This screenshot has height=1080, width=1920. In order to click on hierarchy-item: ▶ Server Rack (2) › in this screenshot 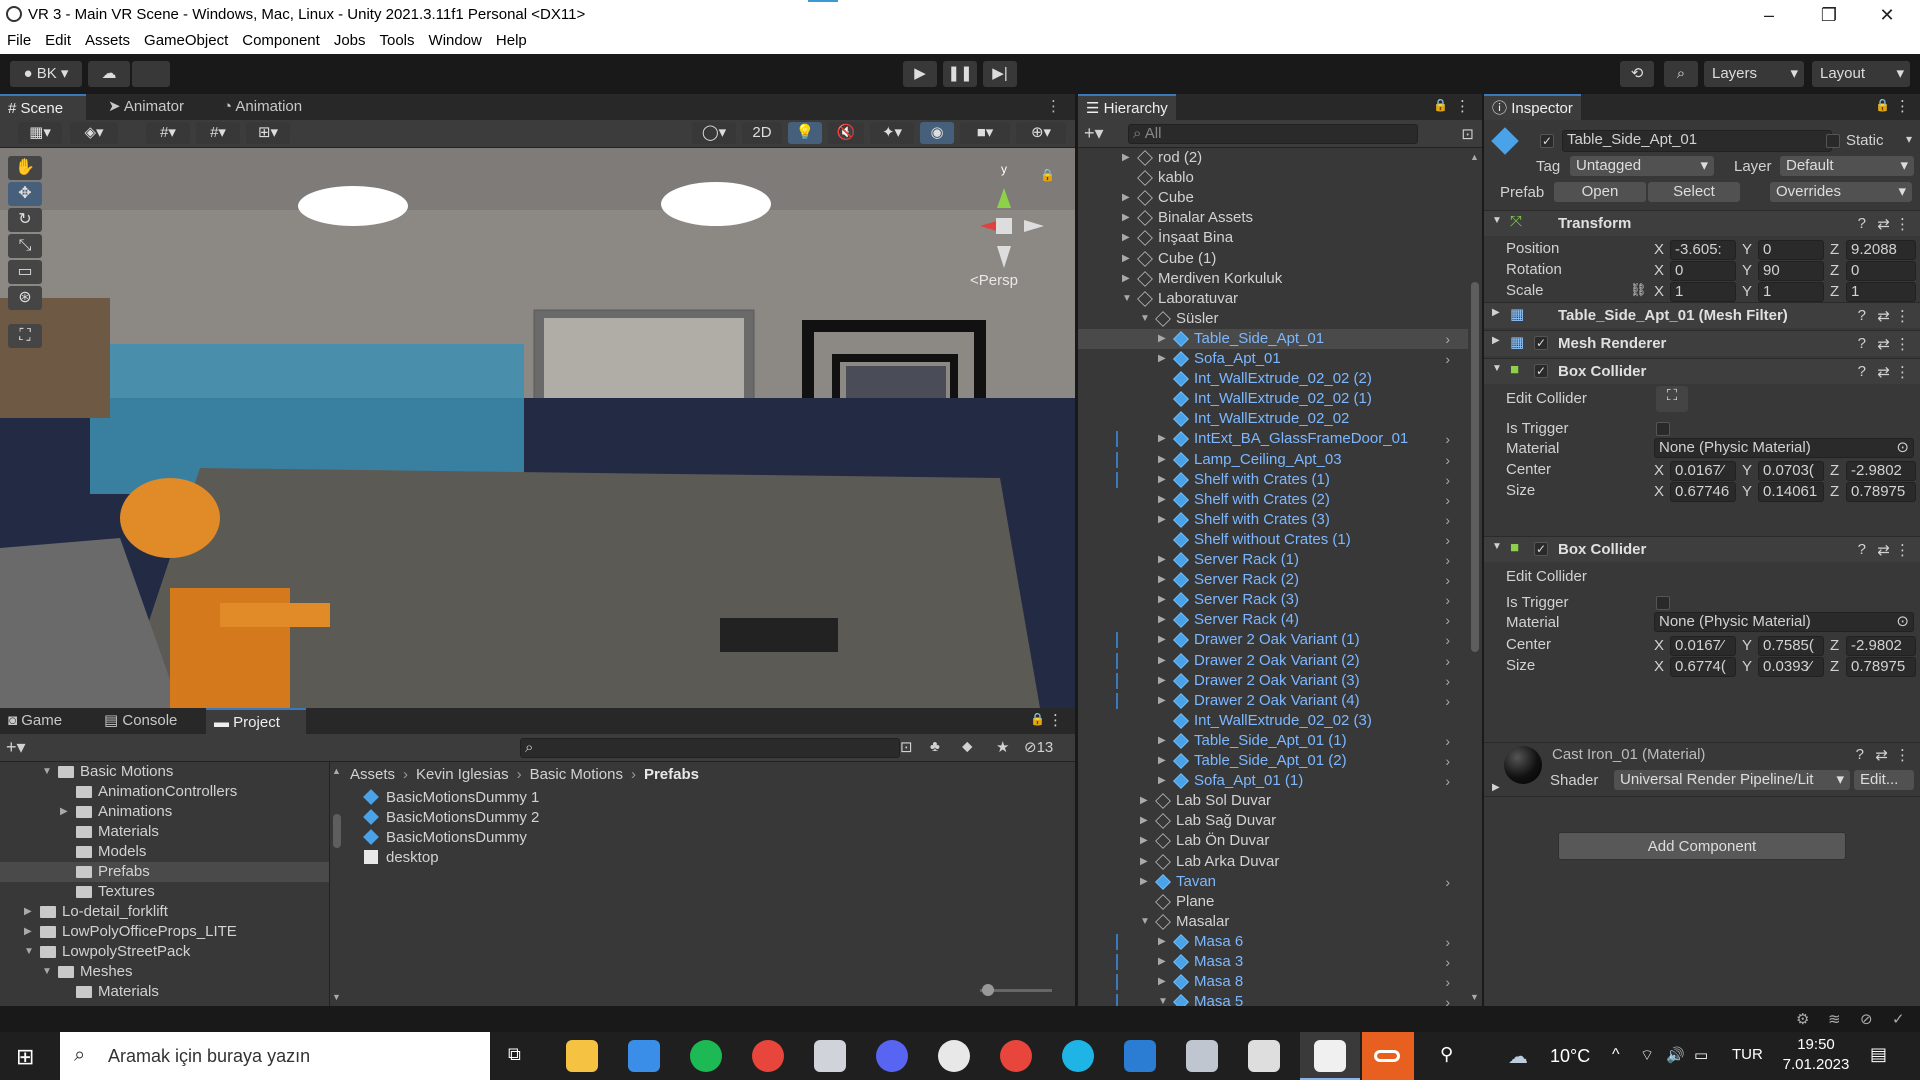, I will do `click(1273, 580)`.